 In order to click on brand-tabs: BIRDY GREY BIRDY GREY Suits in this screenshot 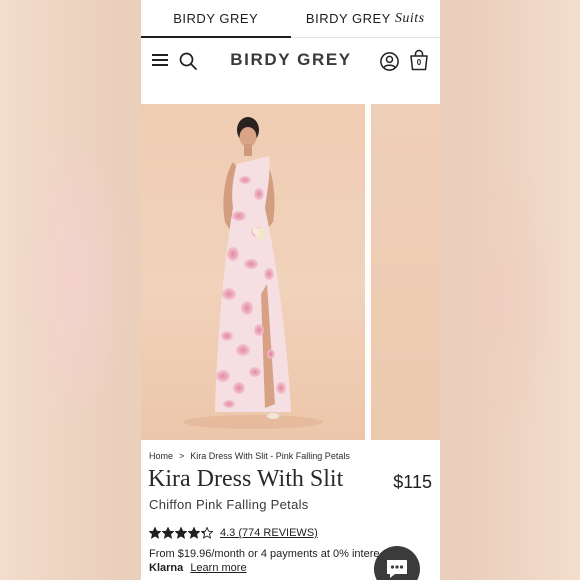, I will do `click(290, 19)`.